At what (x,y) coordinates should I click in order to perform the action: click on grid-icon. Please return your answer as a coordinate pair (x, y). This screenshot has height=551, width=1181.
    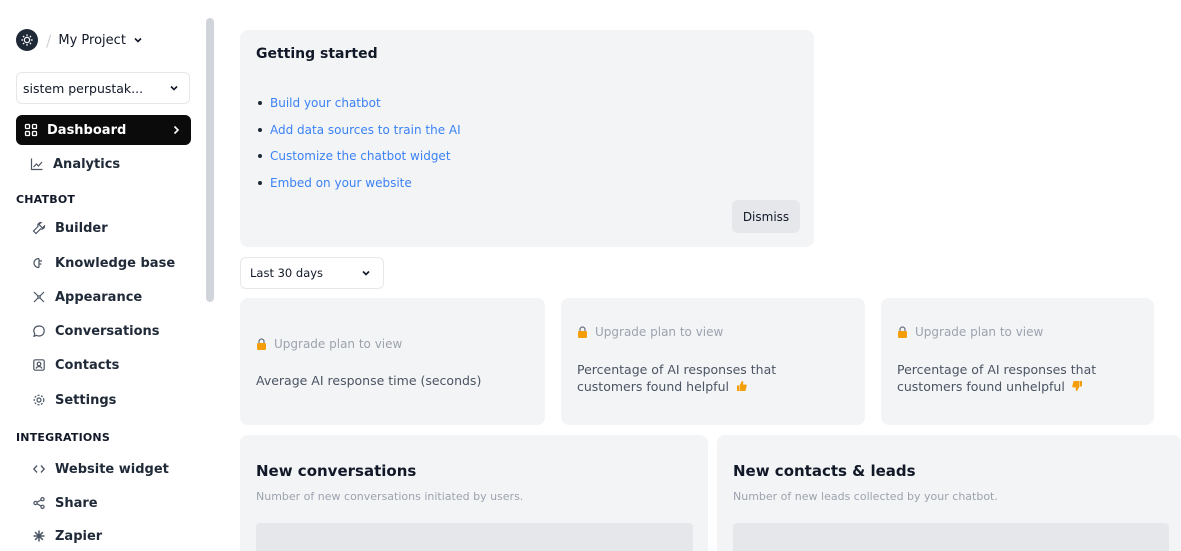
    Looking at the image, I should click on (31, 130).